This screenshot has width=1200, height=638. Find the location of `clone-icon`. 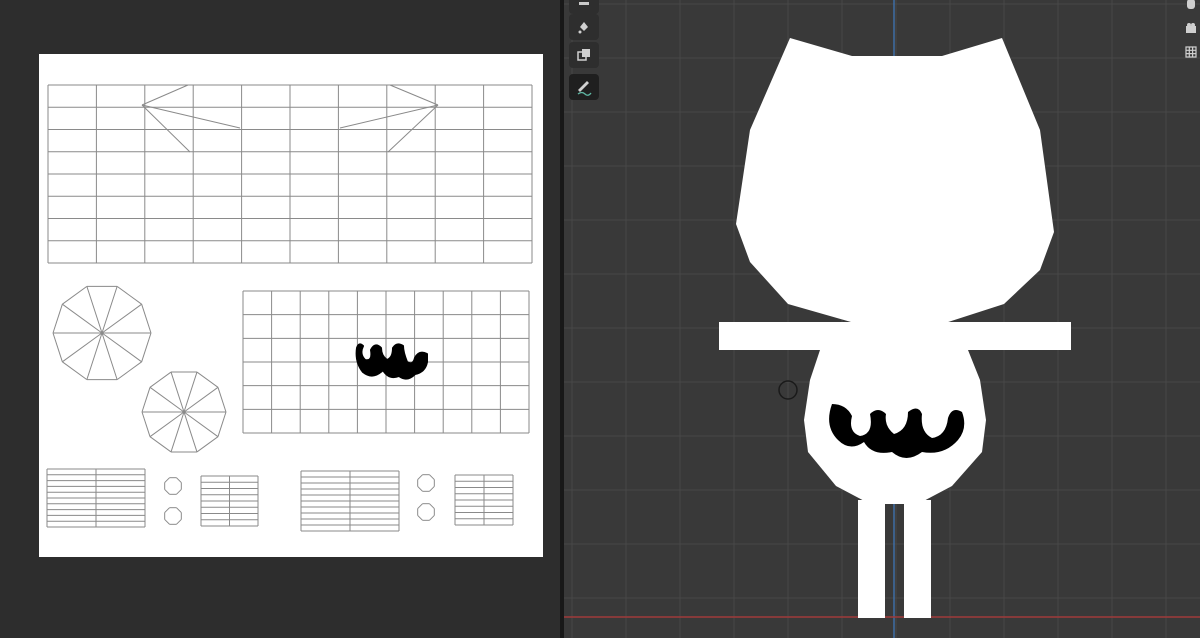

clone-icon is located at coordinates (583, 55).